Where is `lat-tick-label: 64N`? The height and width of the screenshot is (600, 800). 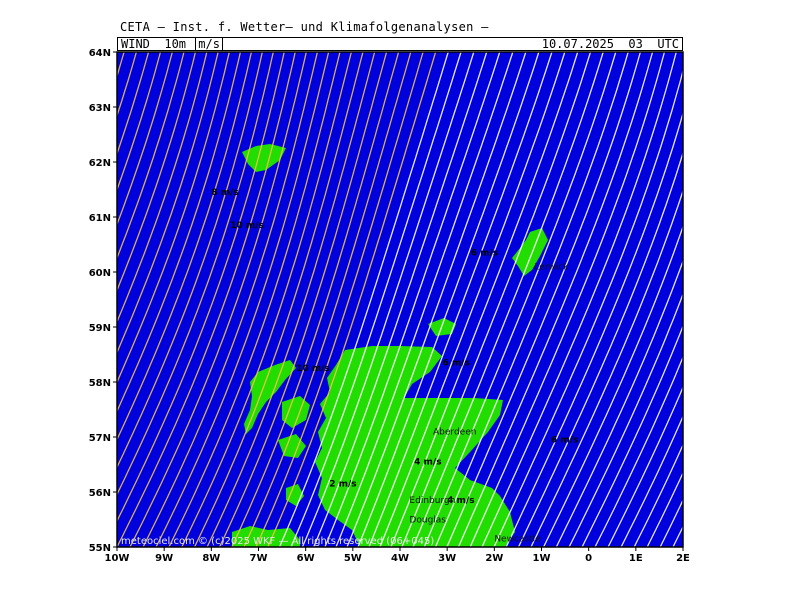
lat-tick-label: 64N is located at coordinates (100, 53).